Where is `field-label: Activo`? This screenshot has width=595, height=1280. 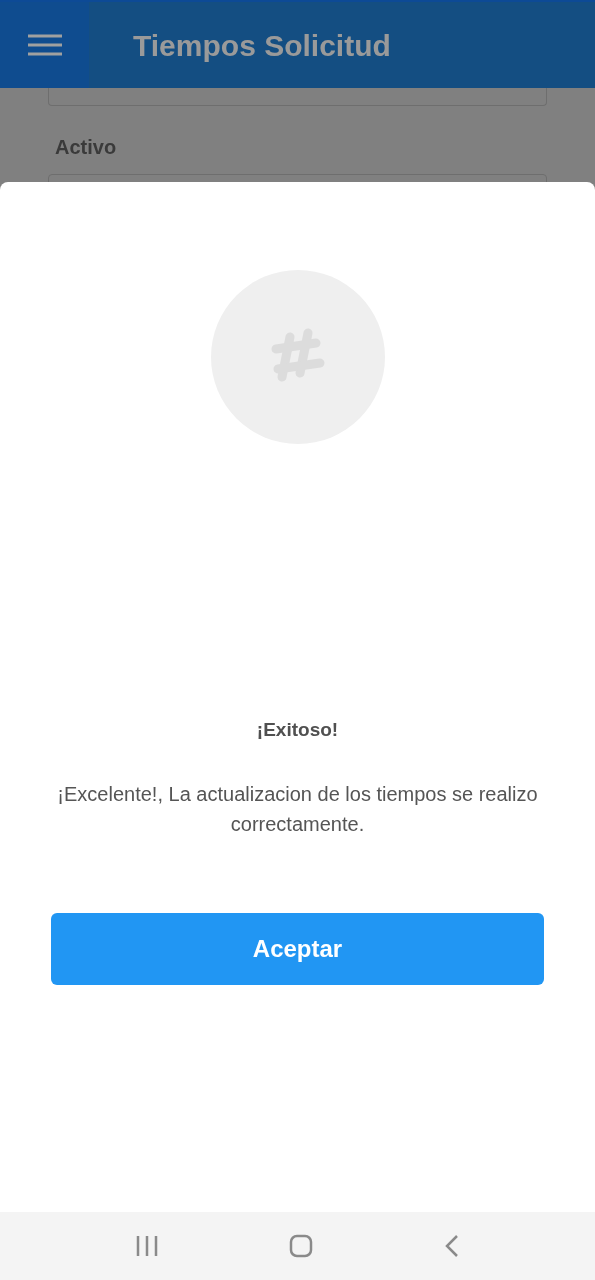 field-label: Activo is located at coordinates (86, 147).